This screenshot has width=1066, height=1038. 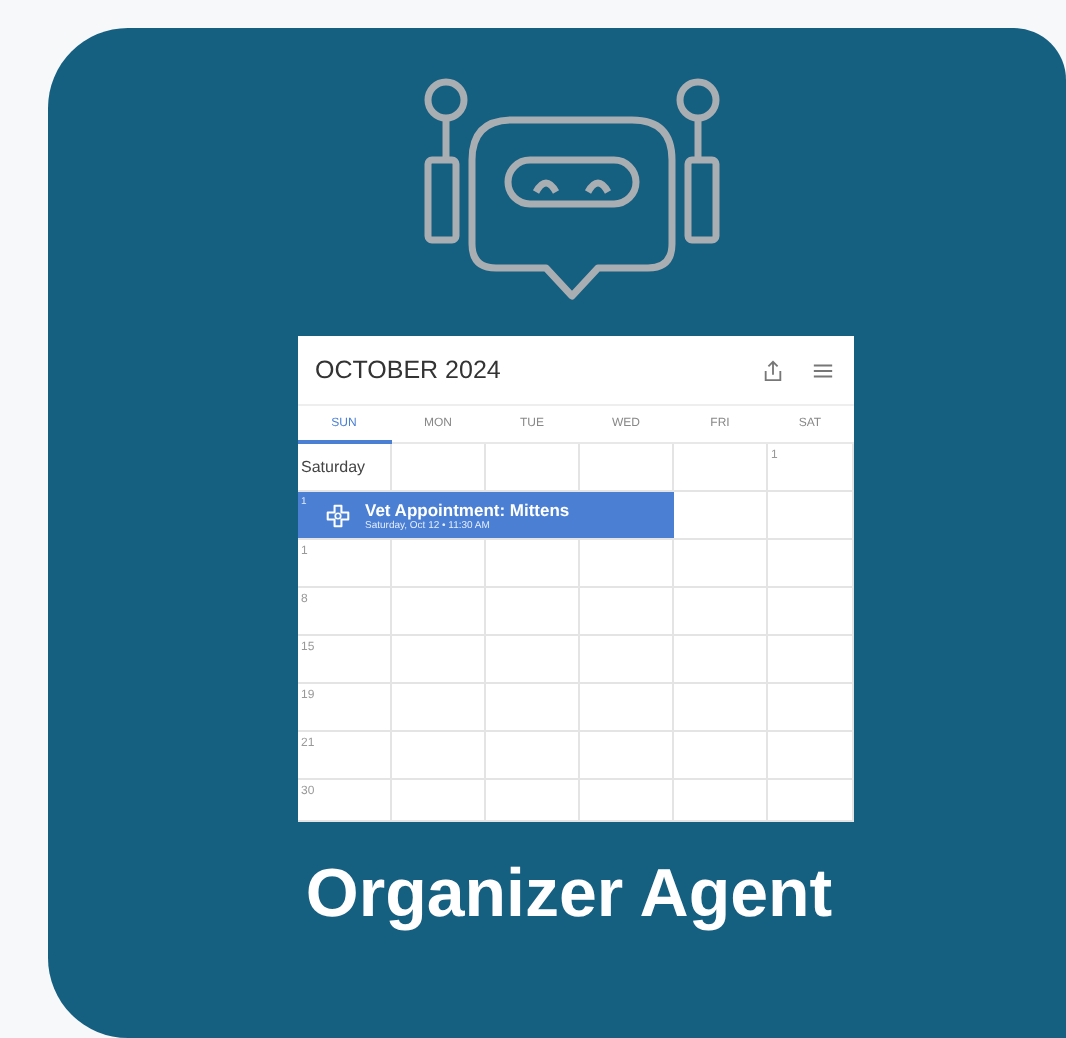 What do you see at coordinates (569, 895) in the screenshot?
I see `card-title: Organizer Agent` at bounding box center [569, 895].